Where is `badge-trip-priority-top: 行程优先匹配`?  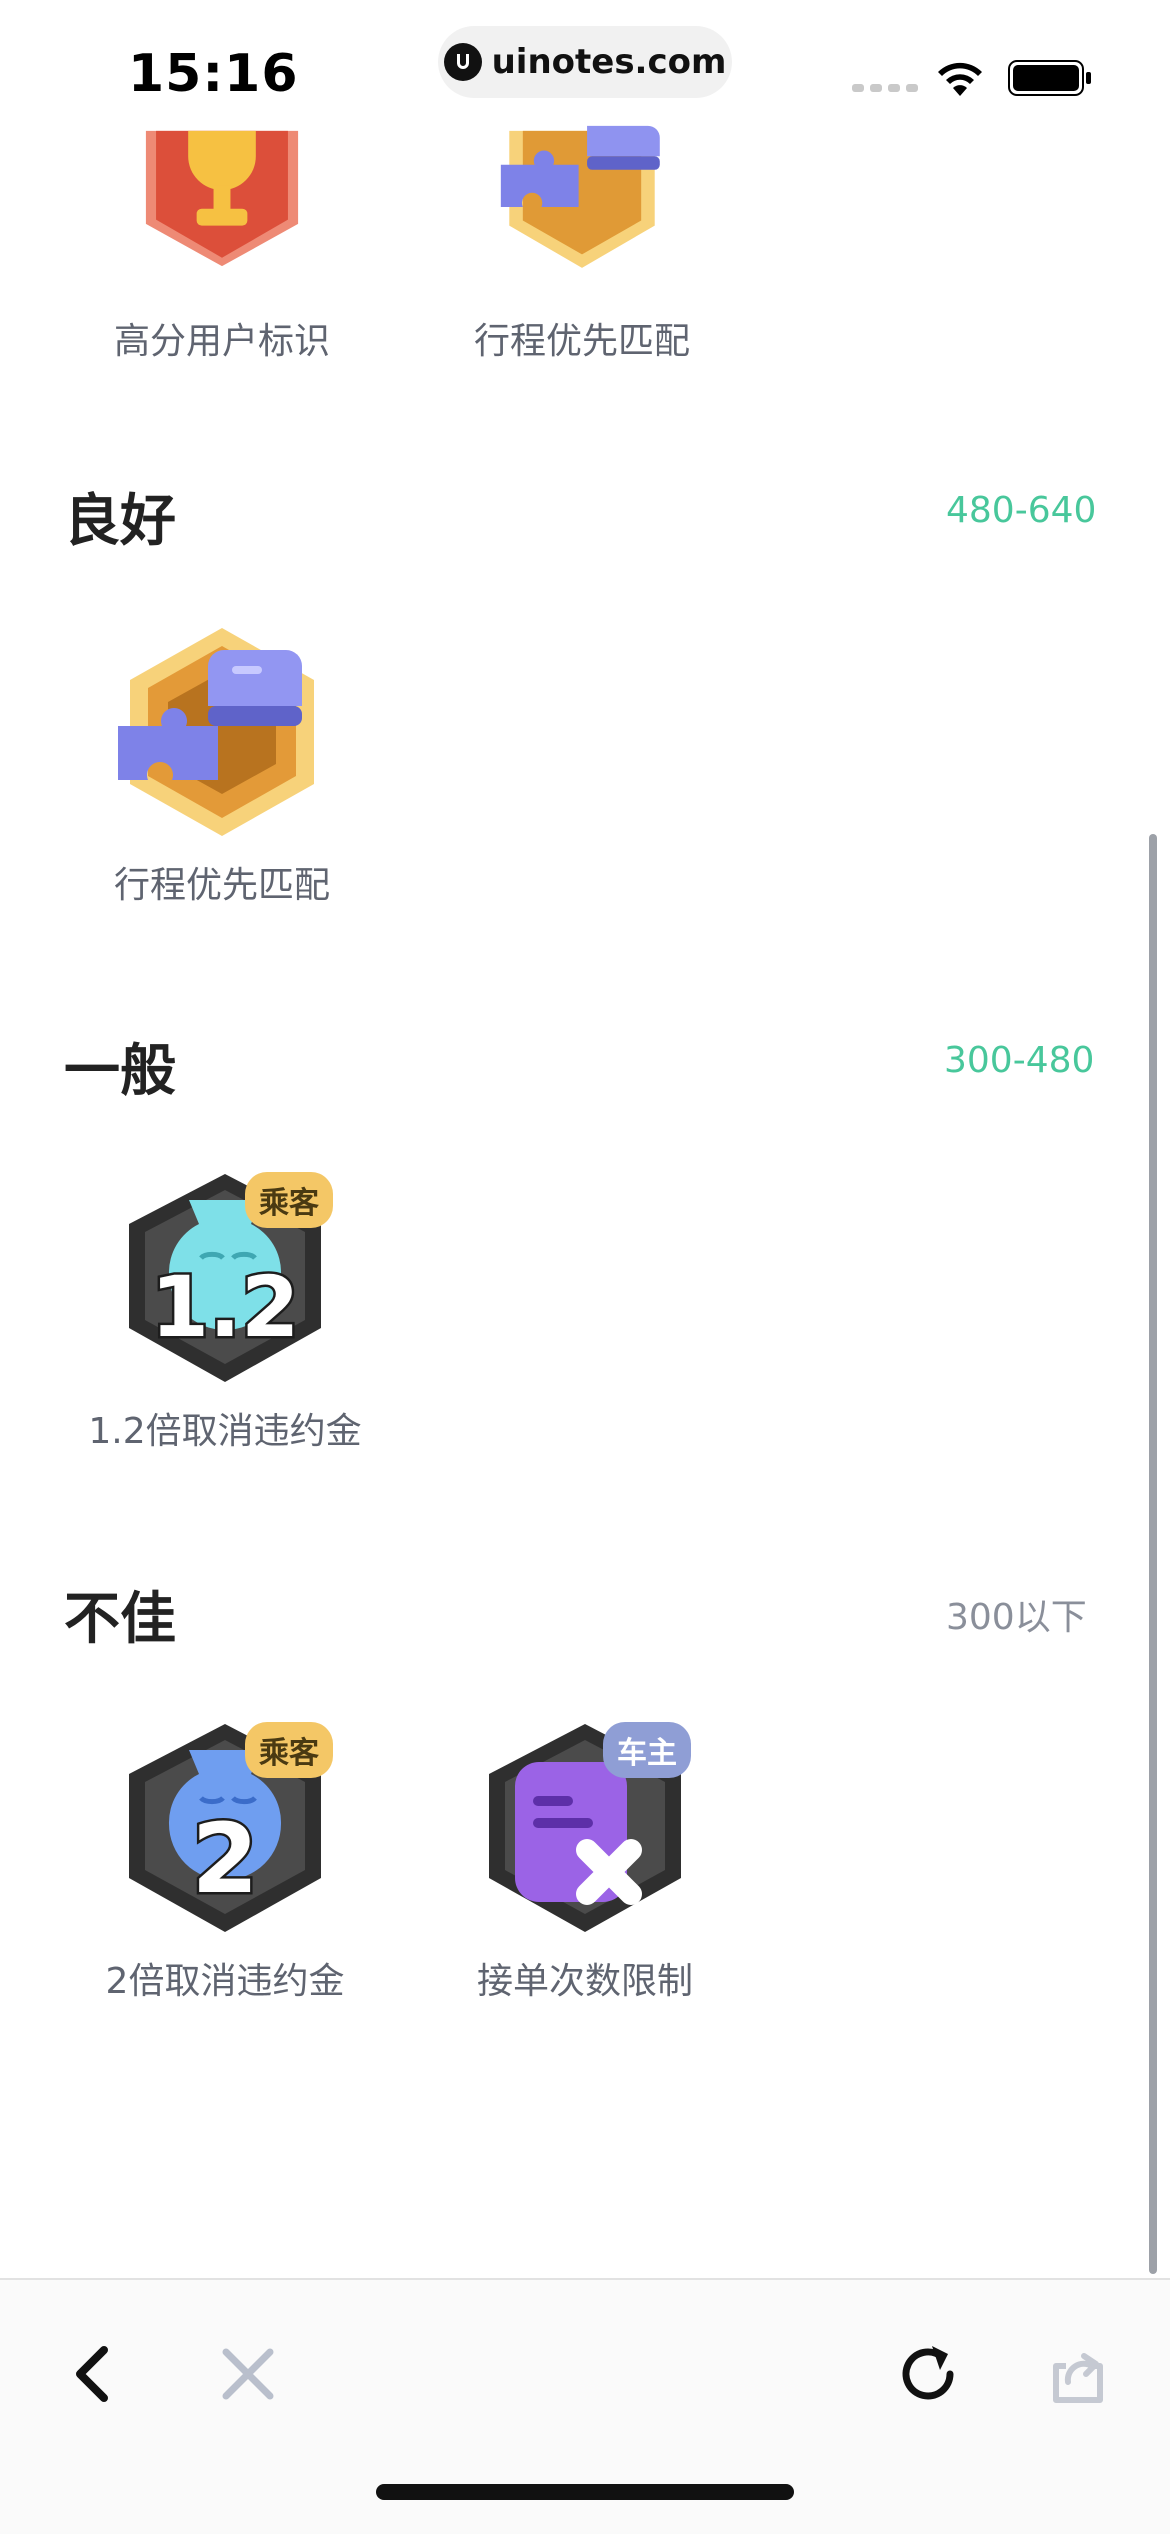 badge-trip-priority-top: 行程优先匹配 is located at coordinates (582, 239).